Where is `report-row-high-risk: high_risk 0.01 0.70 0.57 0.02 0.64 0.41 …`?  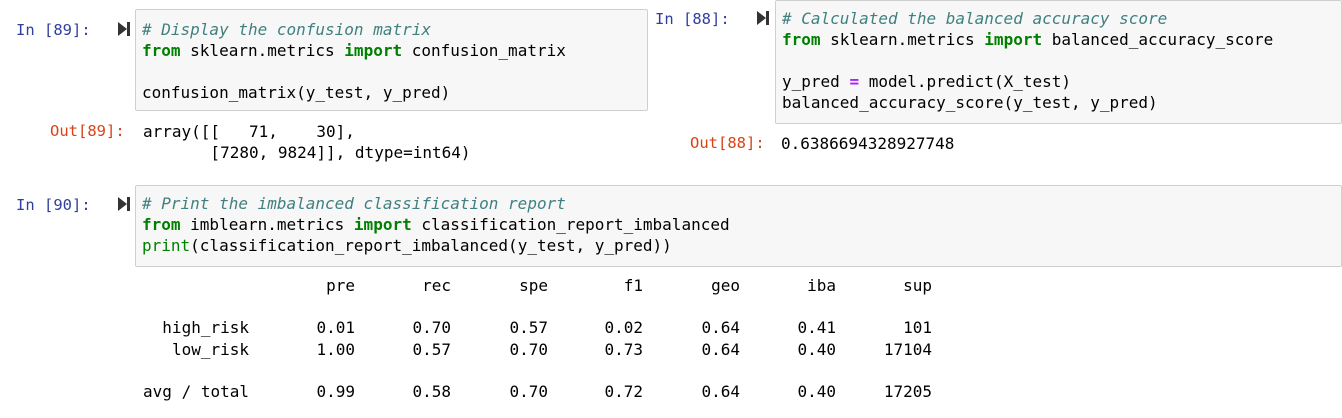 report-row-high-risk: high_risk 0.01 0.70 0.57 0.02 0.64 0.41 … is located at coordinates (466, 327).